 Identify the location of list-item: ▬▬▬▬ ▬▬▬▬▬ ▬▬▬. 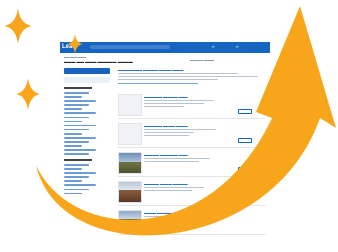
(192, 222).